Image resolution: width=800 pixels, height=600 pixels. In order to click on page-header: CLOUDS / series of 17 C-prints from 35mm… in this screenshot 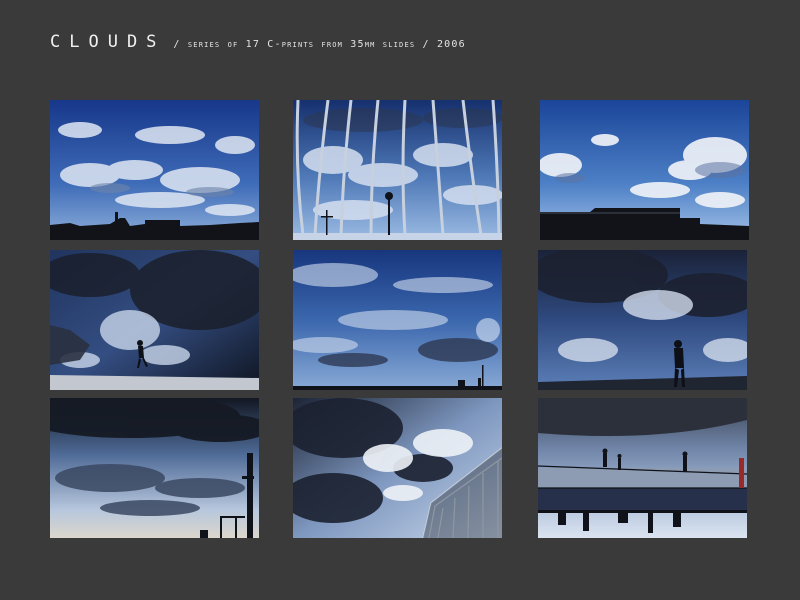, I will do `click(258, 44)`.